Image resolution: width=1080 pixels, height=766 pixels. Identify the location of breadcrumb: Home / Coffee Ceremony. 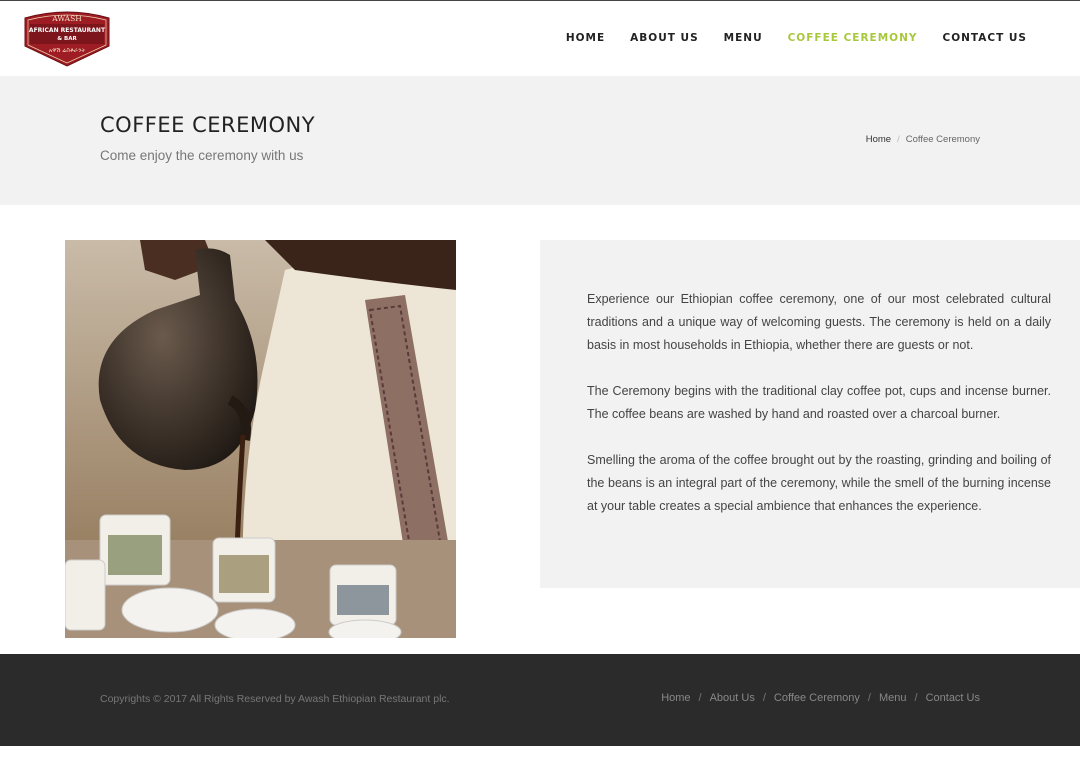
(923, 139).